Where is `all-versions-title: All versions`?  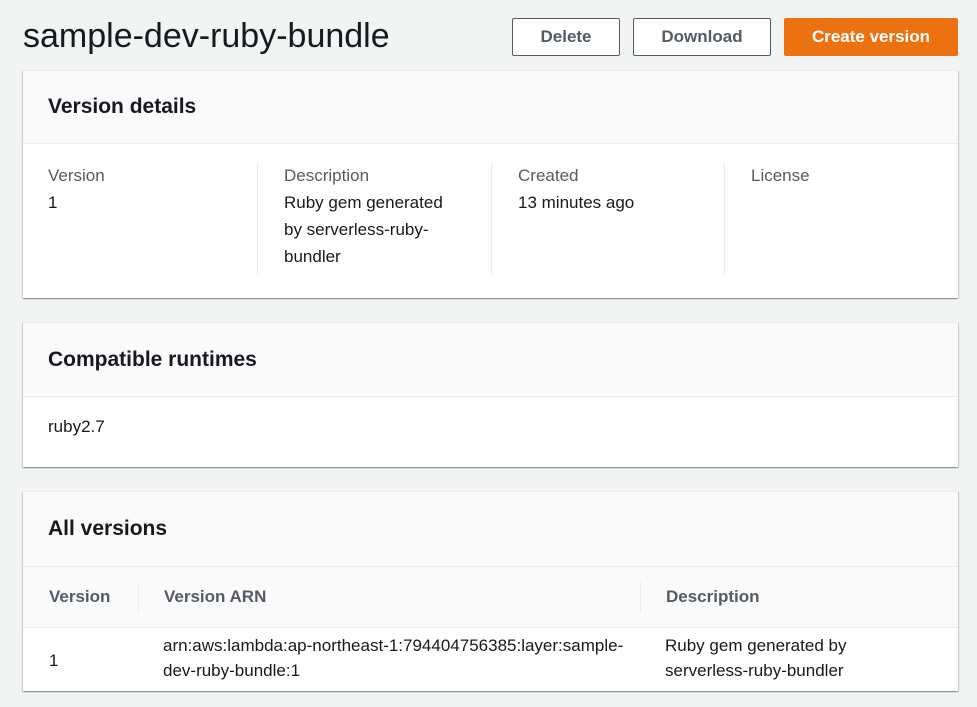
all-versions-title: All versions is located at coordinates (108, 528).